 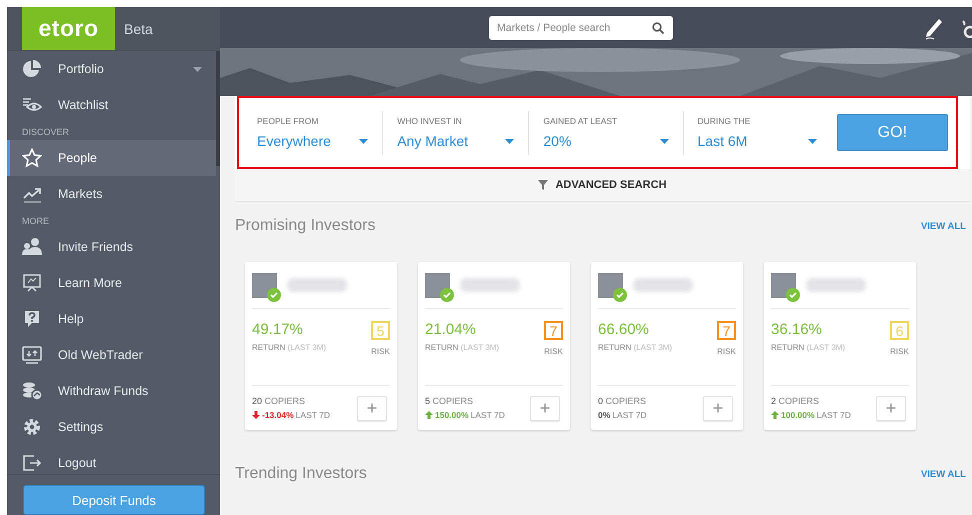 What do you see at coordinates (111, 391) in the screenshot?
I see `sidebar-item: Withdraw Funds` at bounding box center [111, 391].